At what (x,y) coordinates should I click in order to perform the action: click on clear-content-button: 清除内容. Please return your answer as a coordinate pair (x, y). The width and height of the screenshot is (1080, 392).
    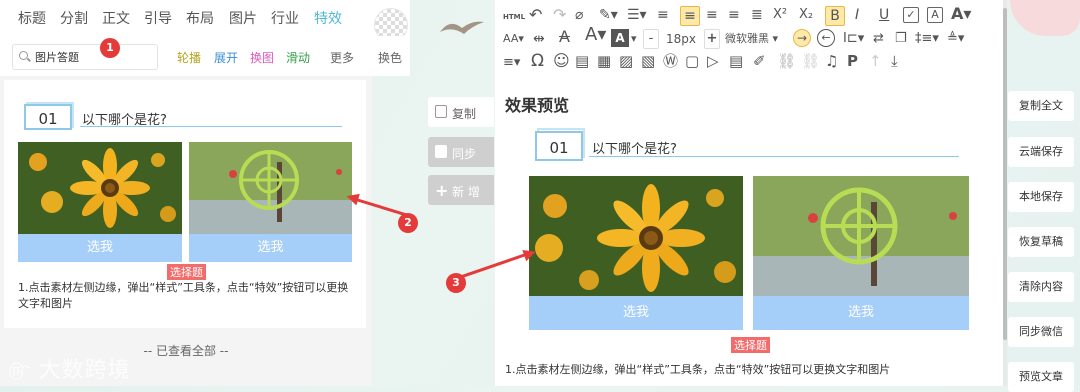
    Looking at the image, I should click on (1041, 287).